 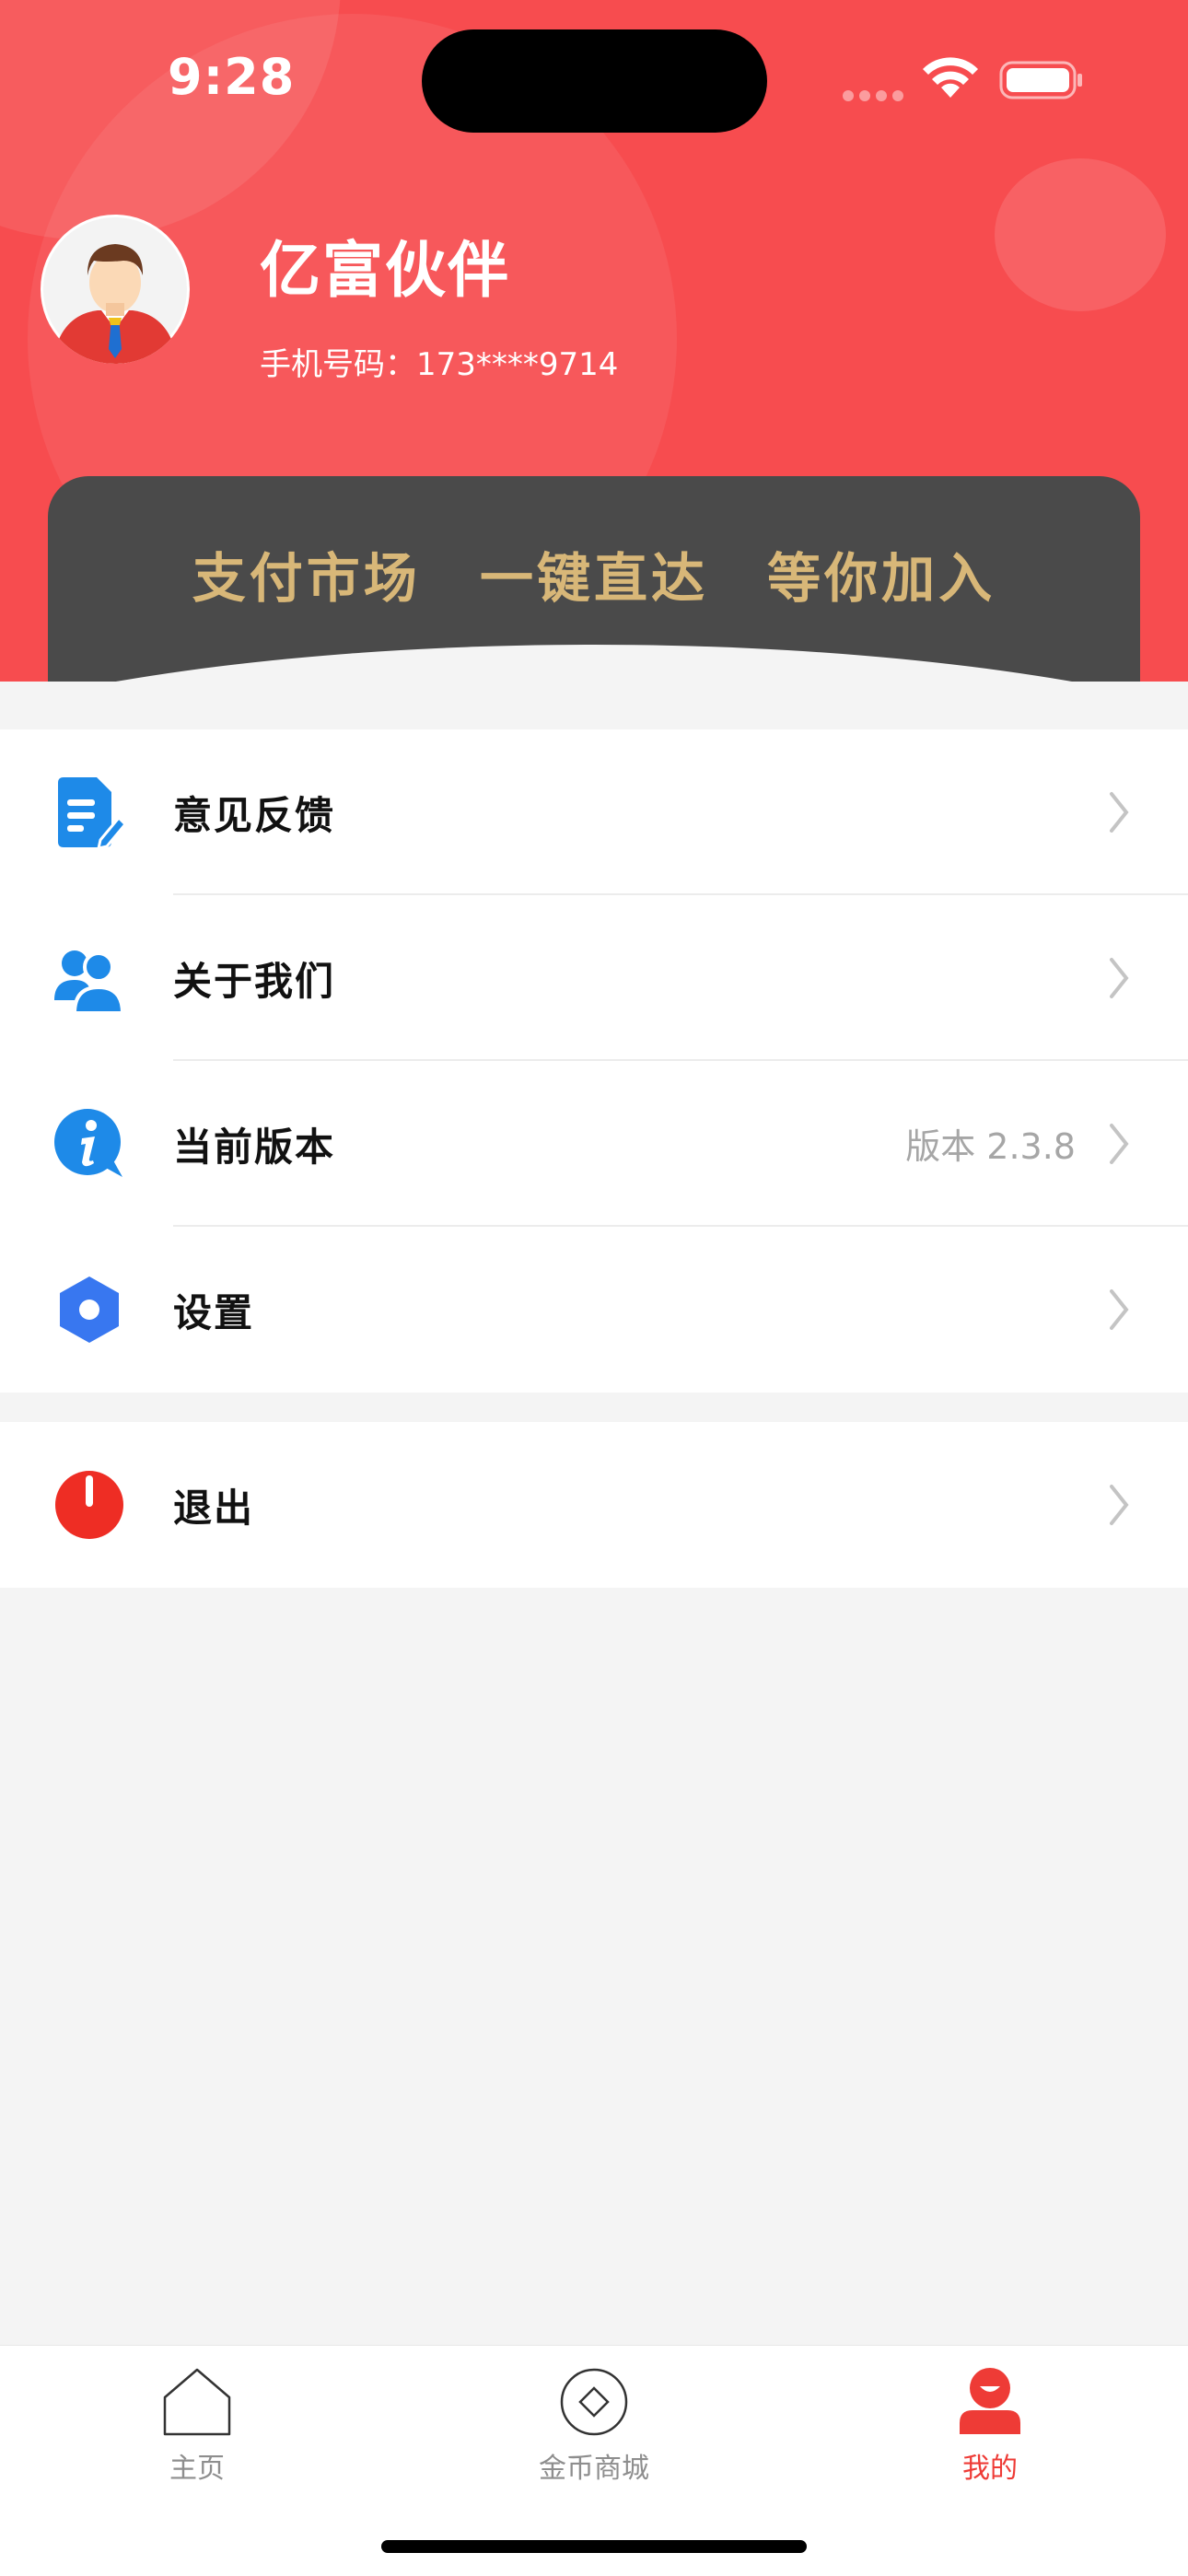 What do you see at coordinates (594, 978) in the screenshot?
I see `menu-item-about-us: 关于我们` at bounding box center [594, 978].